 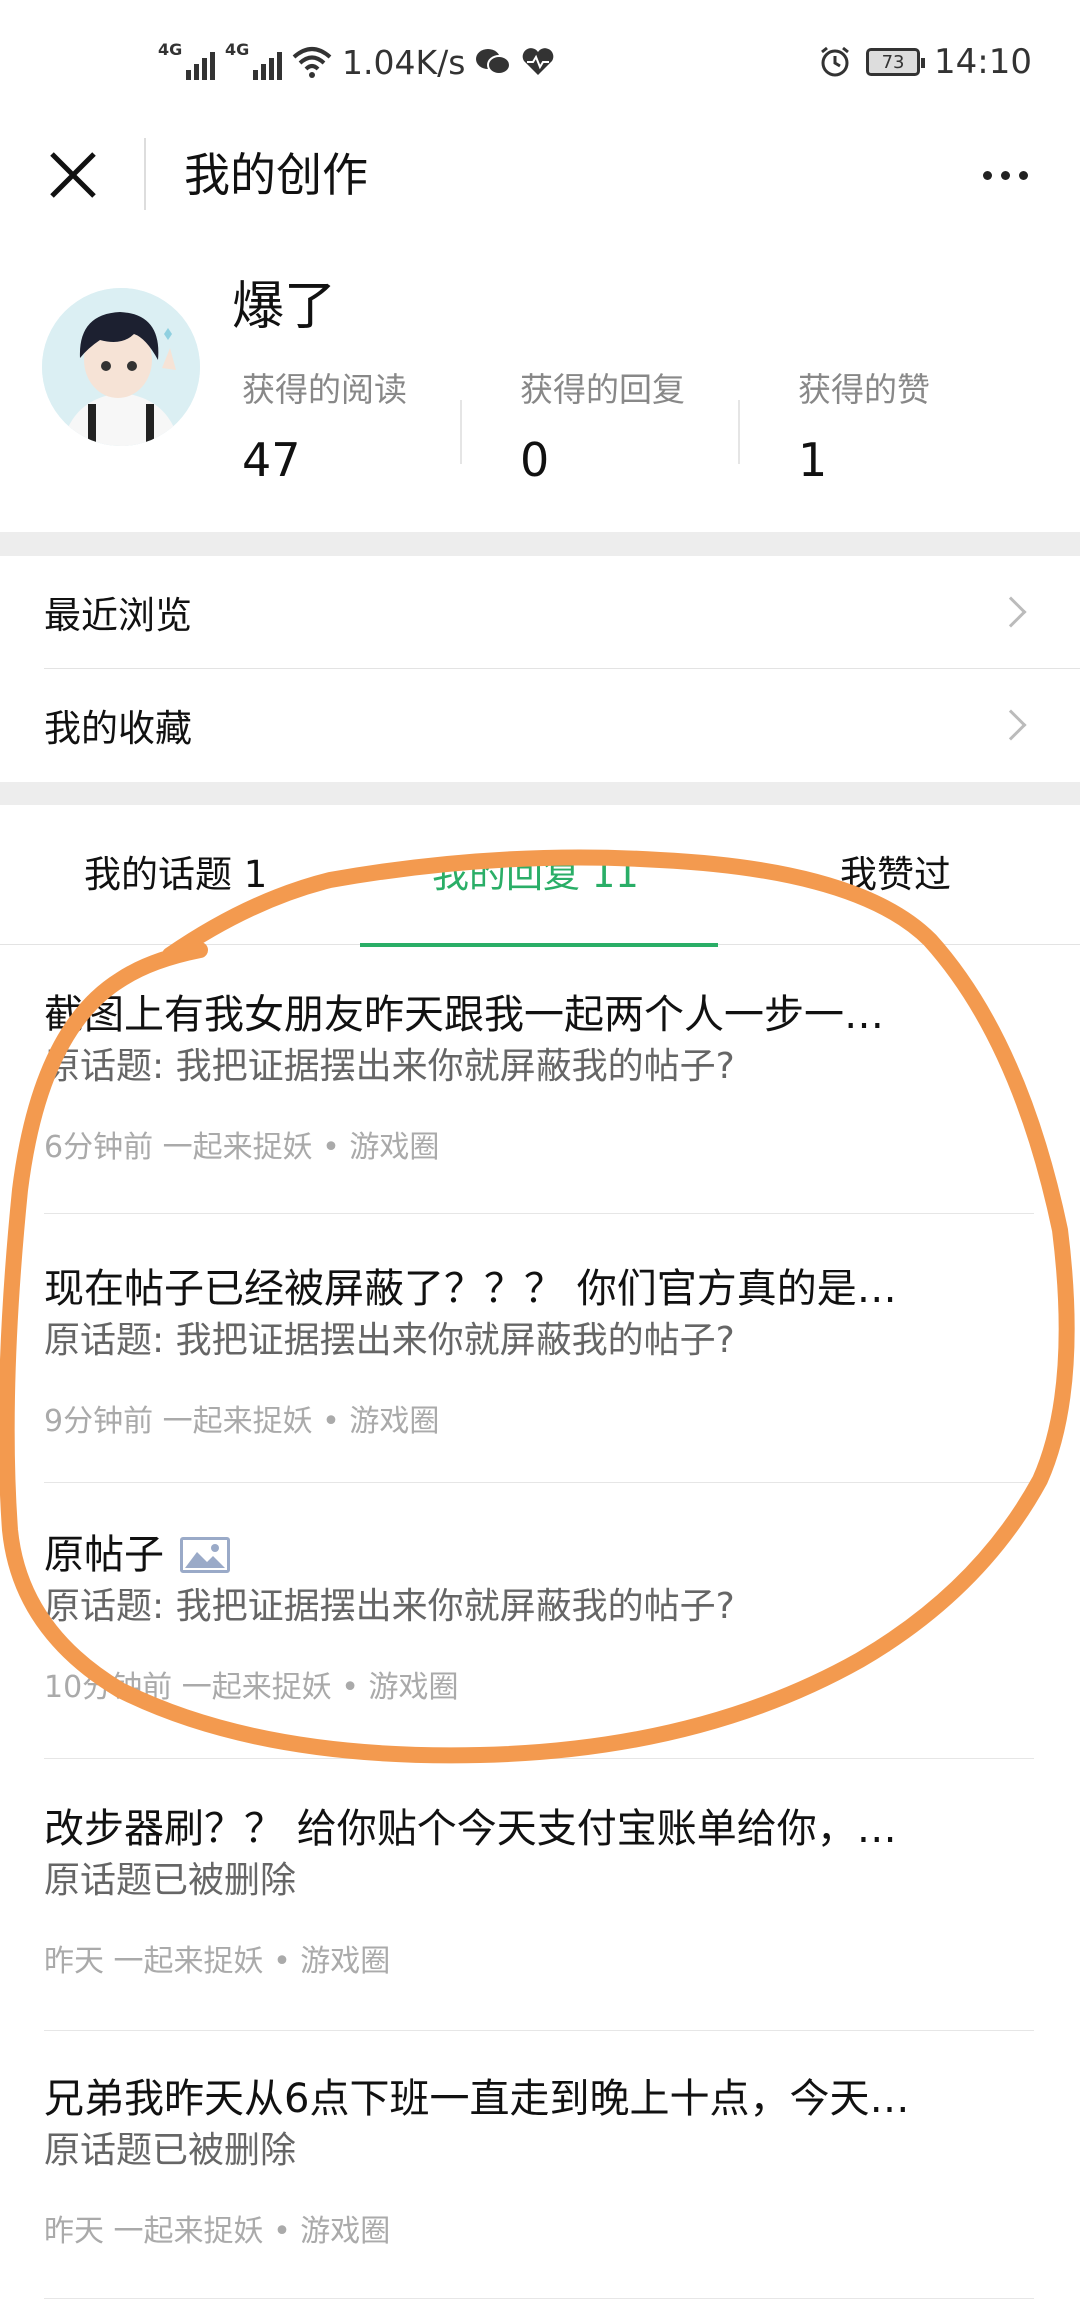 I want to click on avatar, so click(x=121, y=367).